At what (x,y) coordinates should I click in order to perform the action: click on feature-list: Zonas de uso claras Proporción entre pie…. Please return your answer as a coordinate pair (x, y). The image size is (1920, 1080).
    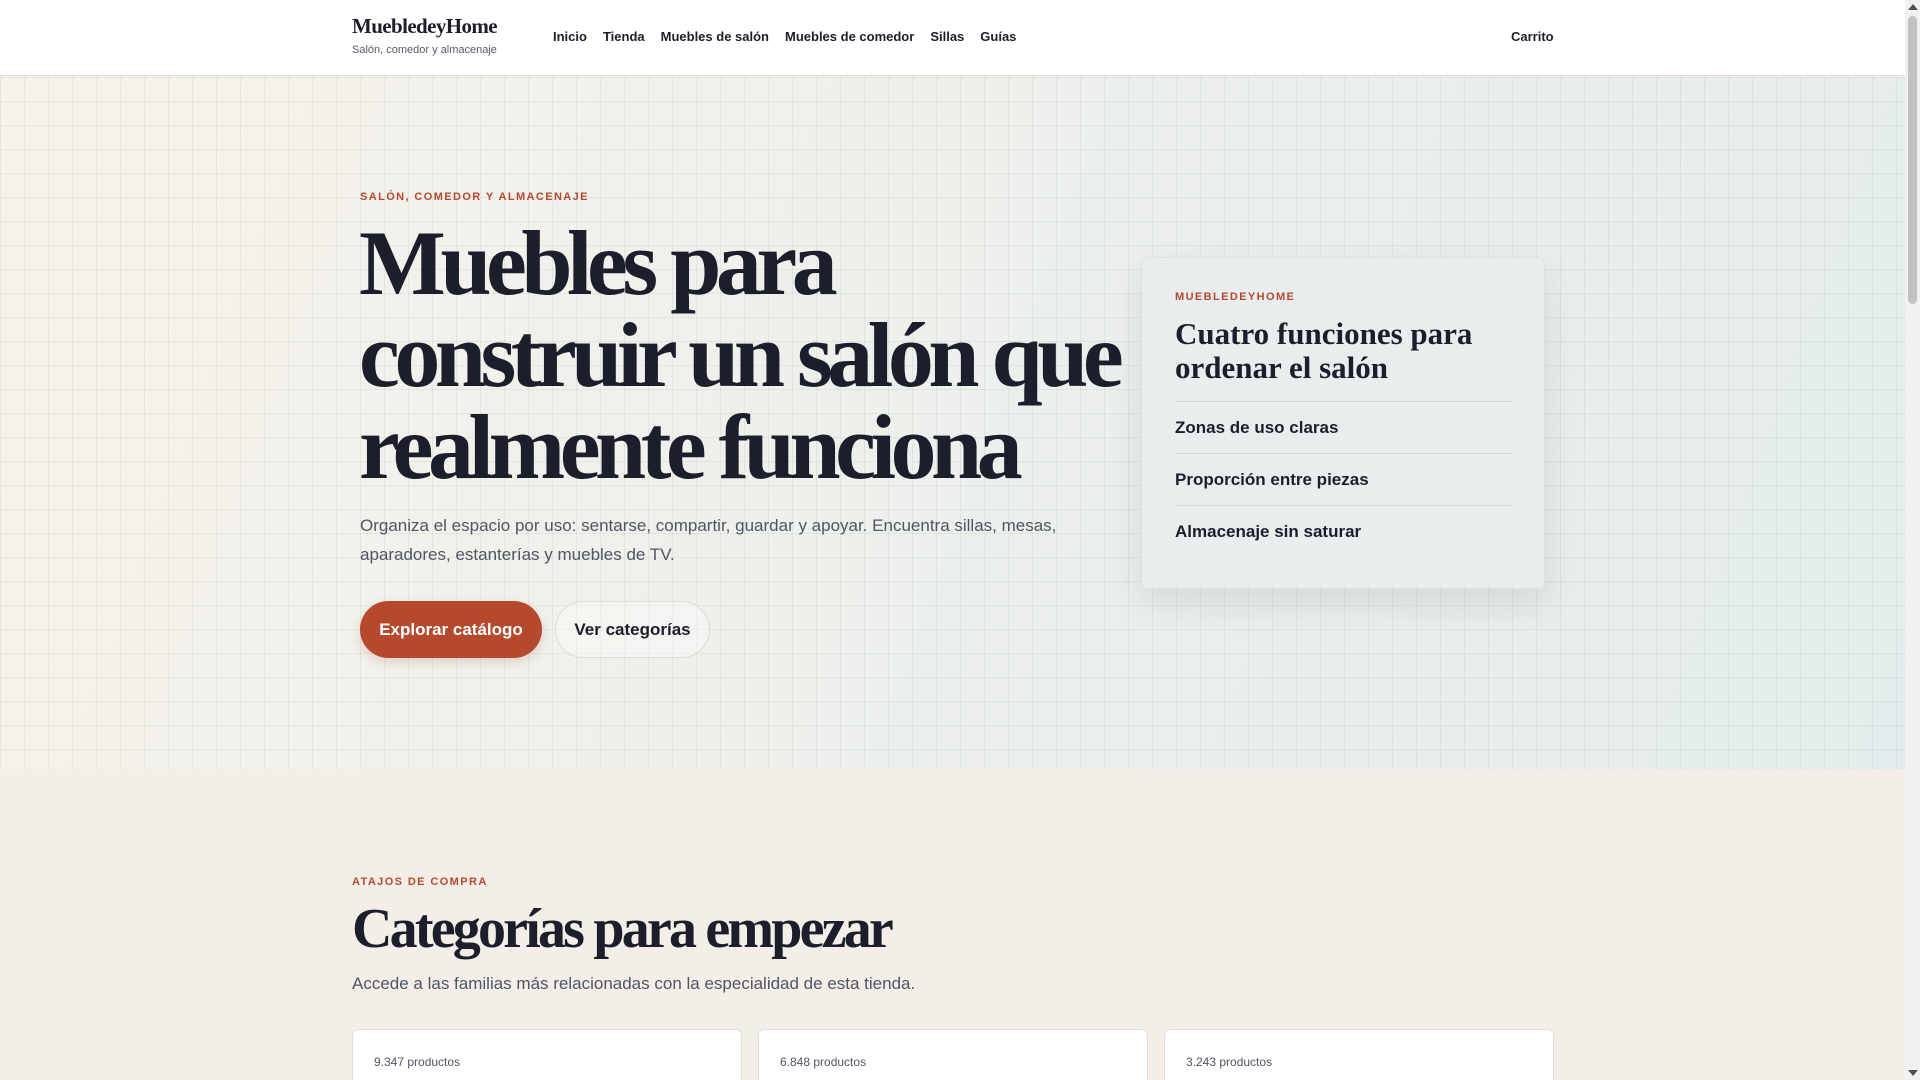
    Looking at the image, I should click on (1343, 479).